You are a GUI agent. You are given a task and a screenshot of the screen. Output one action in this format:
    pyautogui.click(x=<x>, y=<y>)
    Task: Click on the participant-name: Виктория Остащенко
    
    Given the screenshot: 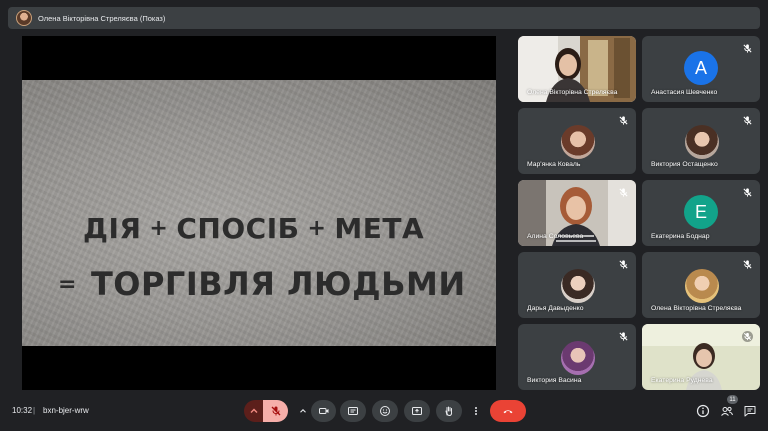 What is the action you would take?
    pyautogui.click(x=684, y=164)
    